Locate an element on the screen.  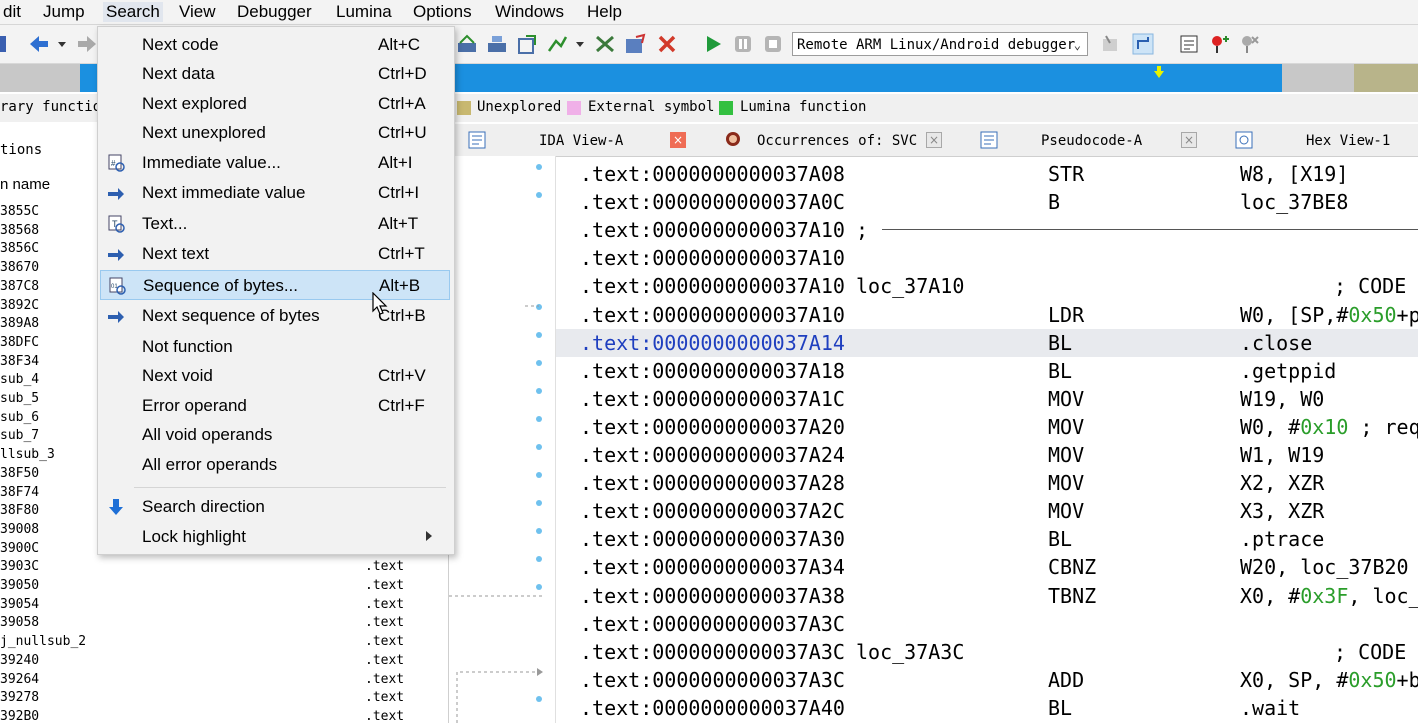
menu-item-next-data: Next data Ctrl+D is located at coordinates (275, 74).